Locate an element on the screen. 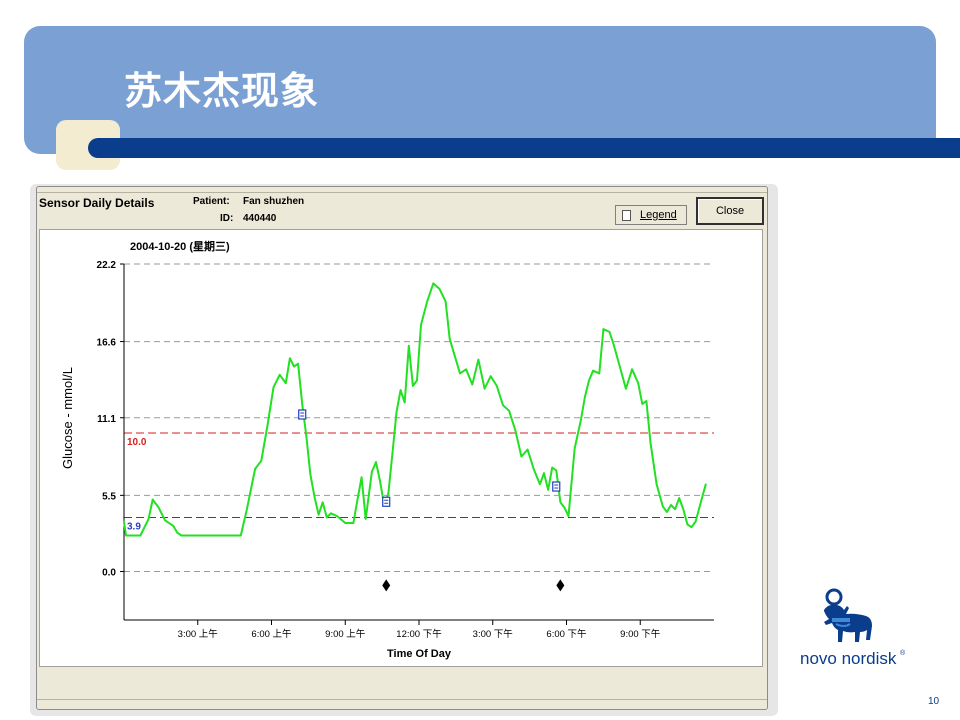 This screenshot has height=720, width=960. x-tick-label: 6:00 下午 is located at coordinates (566, 634).